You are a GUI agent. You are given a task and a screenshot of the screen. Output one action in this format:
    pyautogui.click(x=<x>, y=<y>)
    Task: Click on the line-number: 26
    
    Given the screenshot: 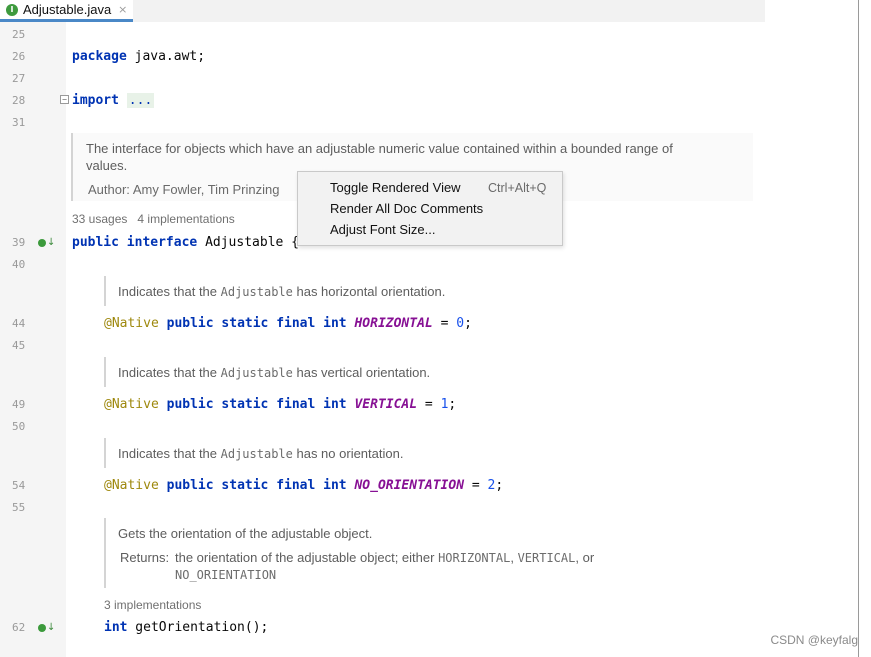 What is the action you would take?
    pyautogui.click(x=19, y=56)
    